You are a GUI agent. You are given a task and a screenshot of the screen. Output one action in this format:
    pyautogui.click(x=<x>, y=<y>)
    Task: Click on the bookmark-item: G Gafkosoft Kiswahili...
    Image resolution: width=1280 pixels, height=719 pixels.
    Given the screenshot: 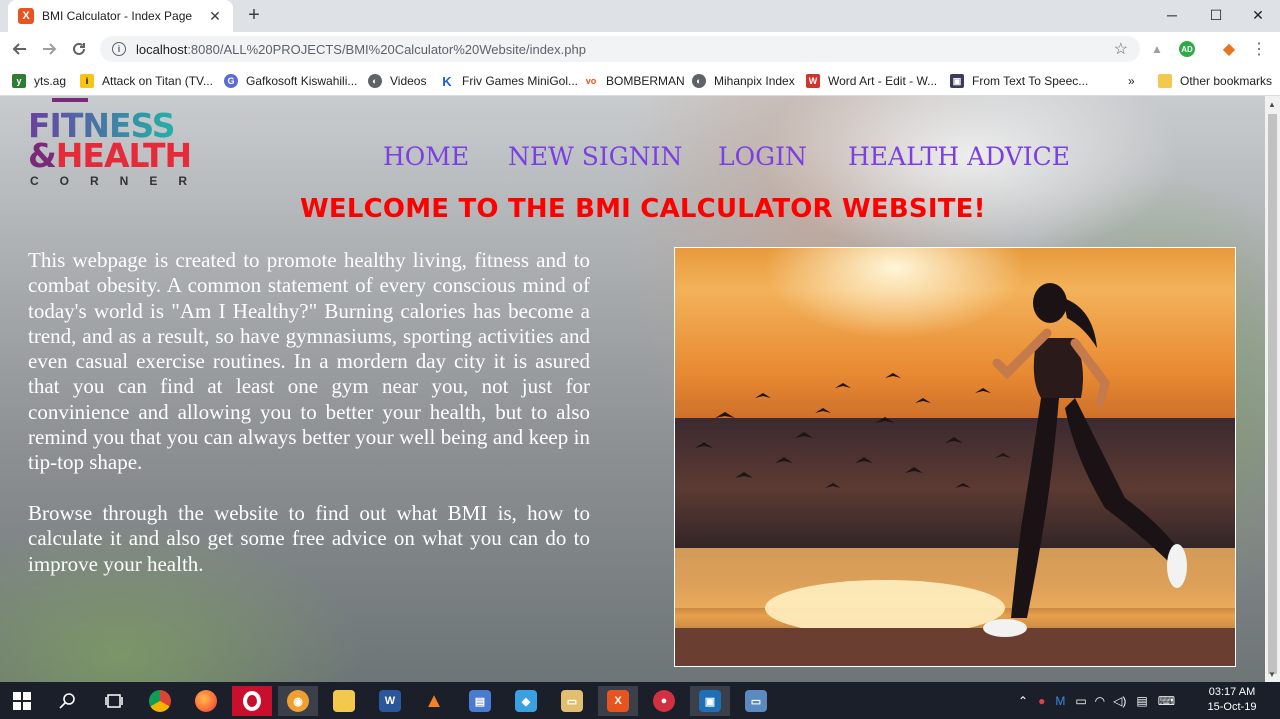 What is the action you would take?
    pyautogui.click(x=290, y=81)
    